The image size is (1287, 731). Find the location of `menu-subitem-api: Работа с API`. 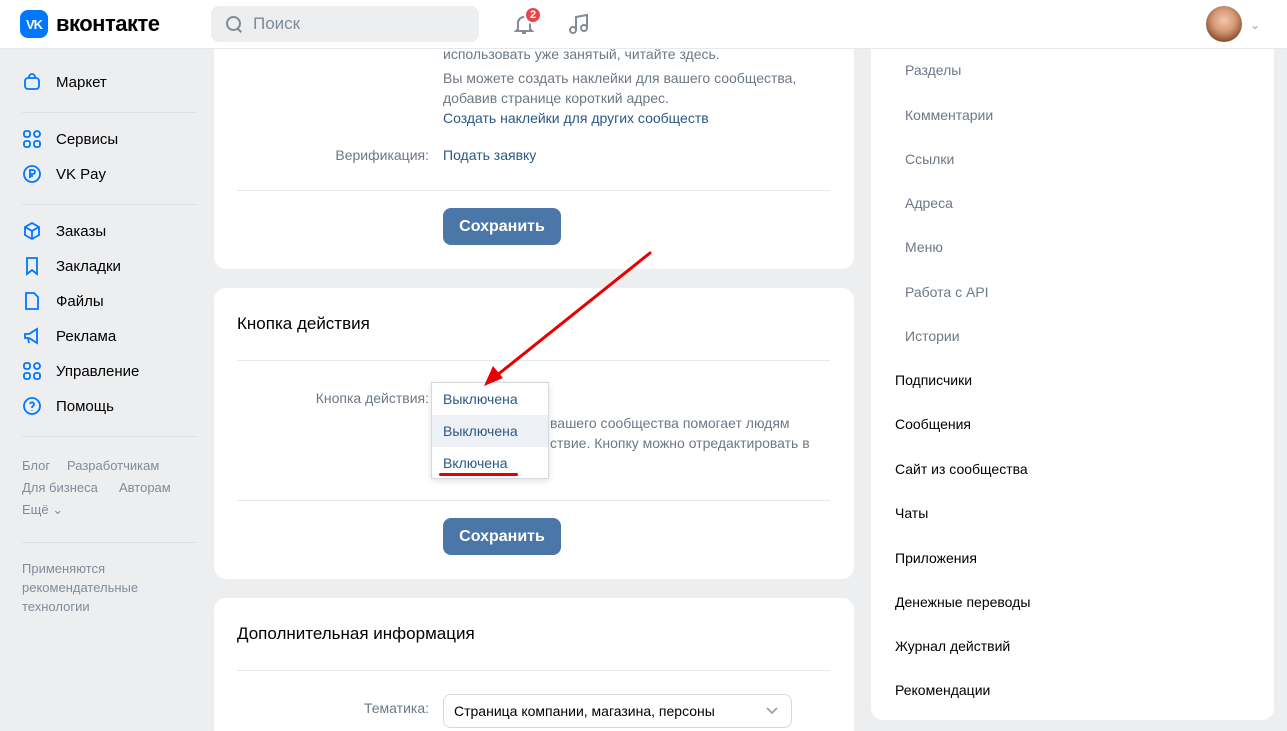

menu-subitem-api: Работа с API is located at coordinates (947, 292).